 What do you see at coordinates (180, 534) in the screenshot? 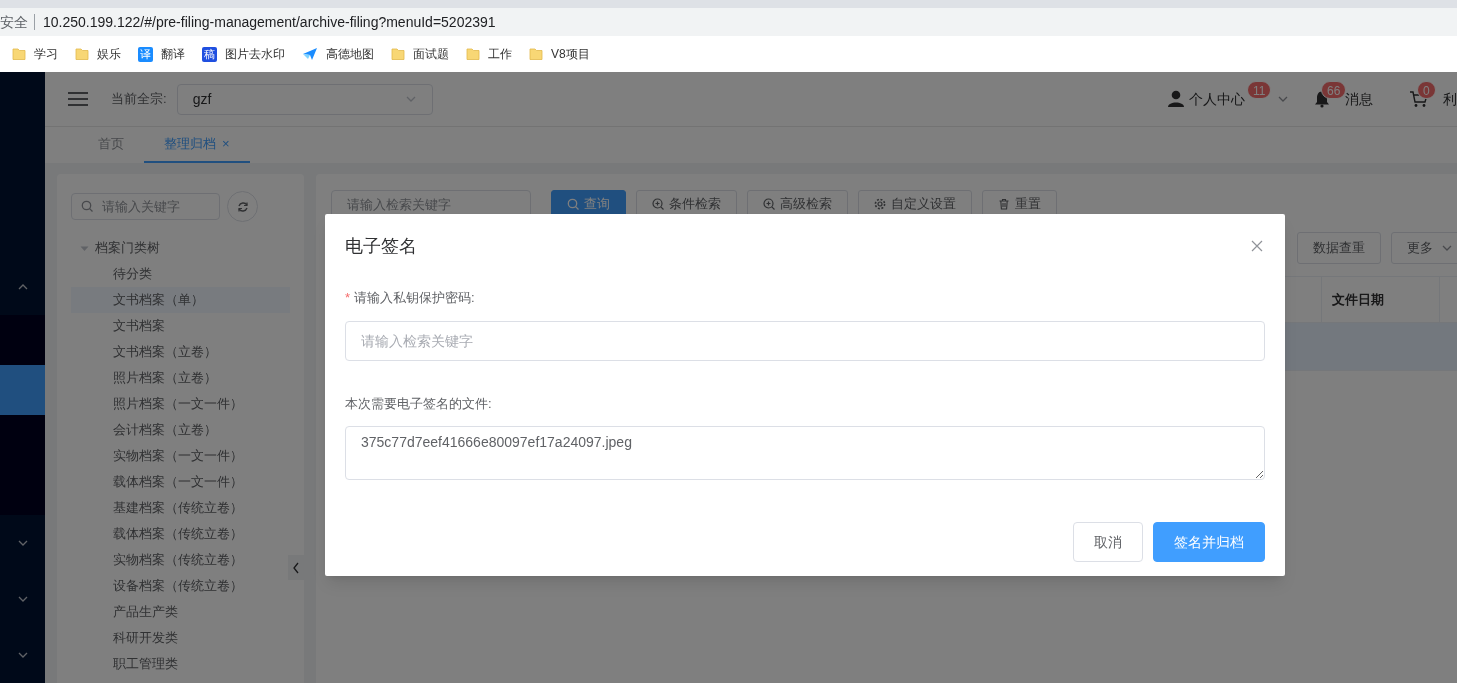
I see `tree-node: 载体档案（传统立卷）` at bounding box center [180, 534].